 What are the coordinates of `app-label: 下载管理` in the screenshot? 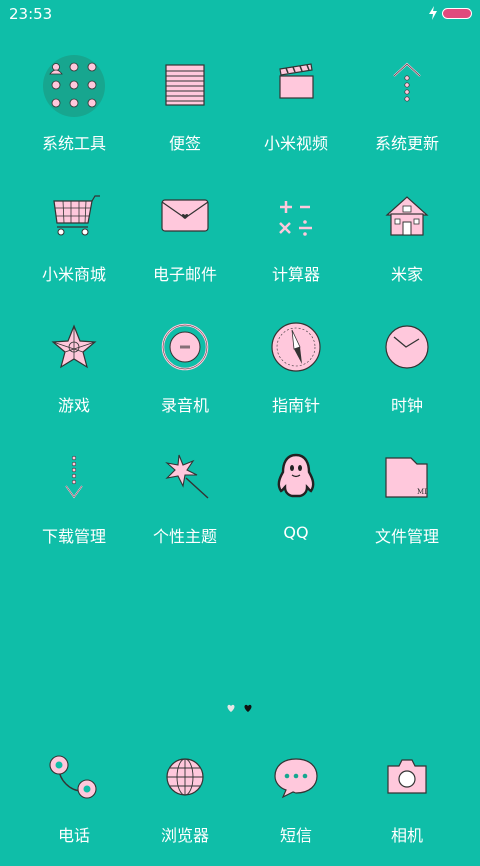 It's located at (73, 536).